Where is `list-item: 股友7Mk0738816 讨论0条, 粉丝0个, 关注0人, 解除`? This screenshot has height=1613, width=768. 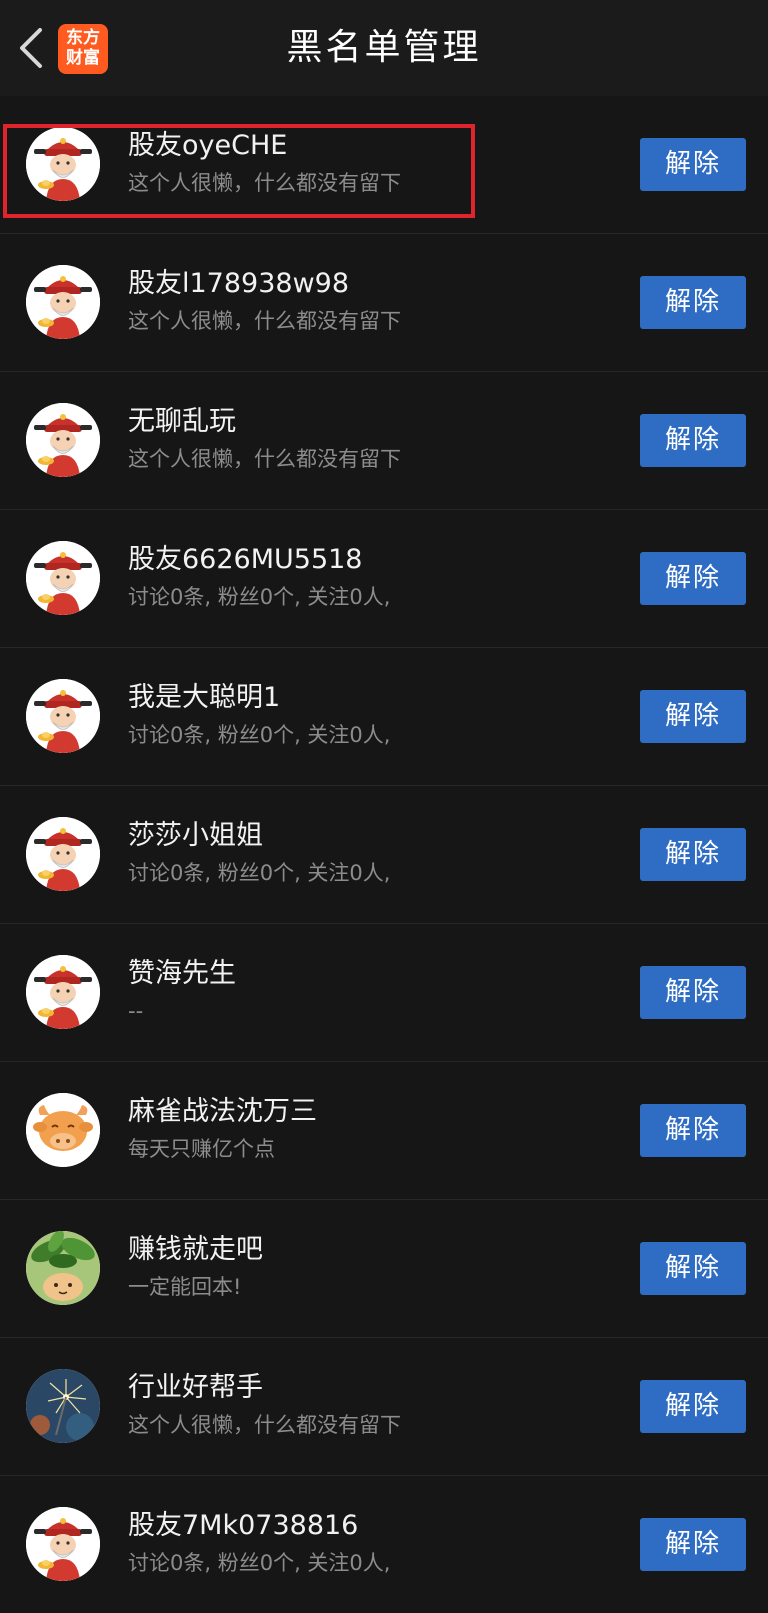
list-item: 股友7Mk0738816 讨论0条, 粉丝0个, 关注0人, 解除 is located at coordinates (384, 1544).